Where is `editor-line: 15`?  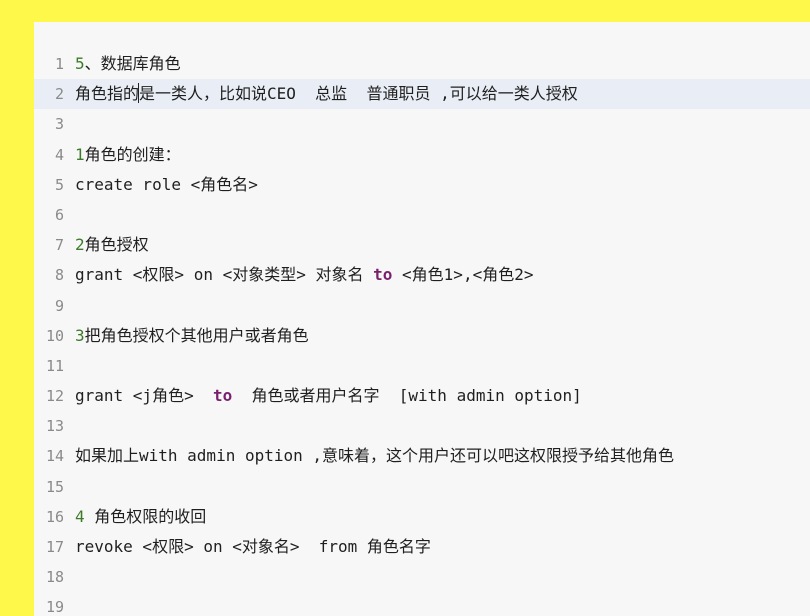
editor-line: 15 is located at coordinates (422, 487).